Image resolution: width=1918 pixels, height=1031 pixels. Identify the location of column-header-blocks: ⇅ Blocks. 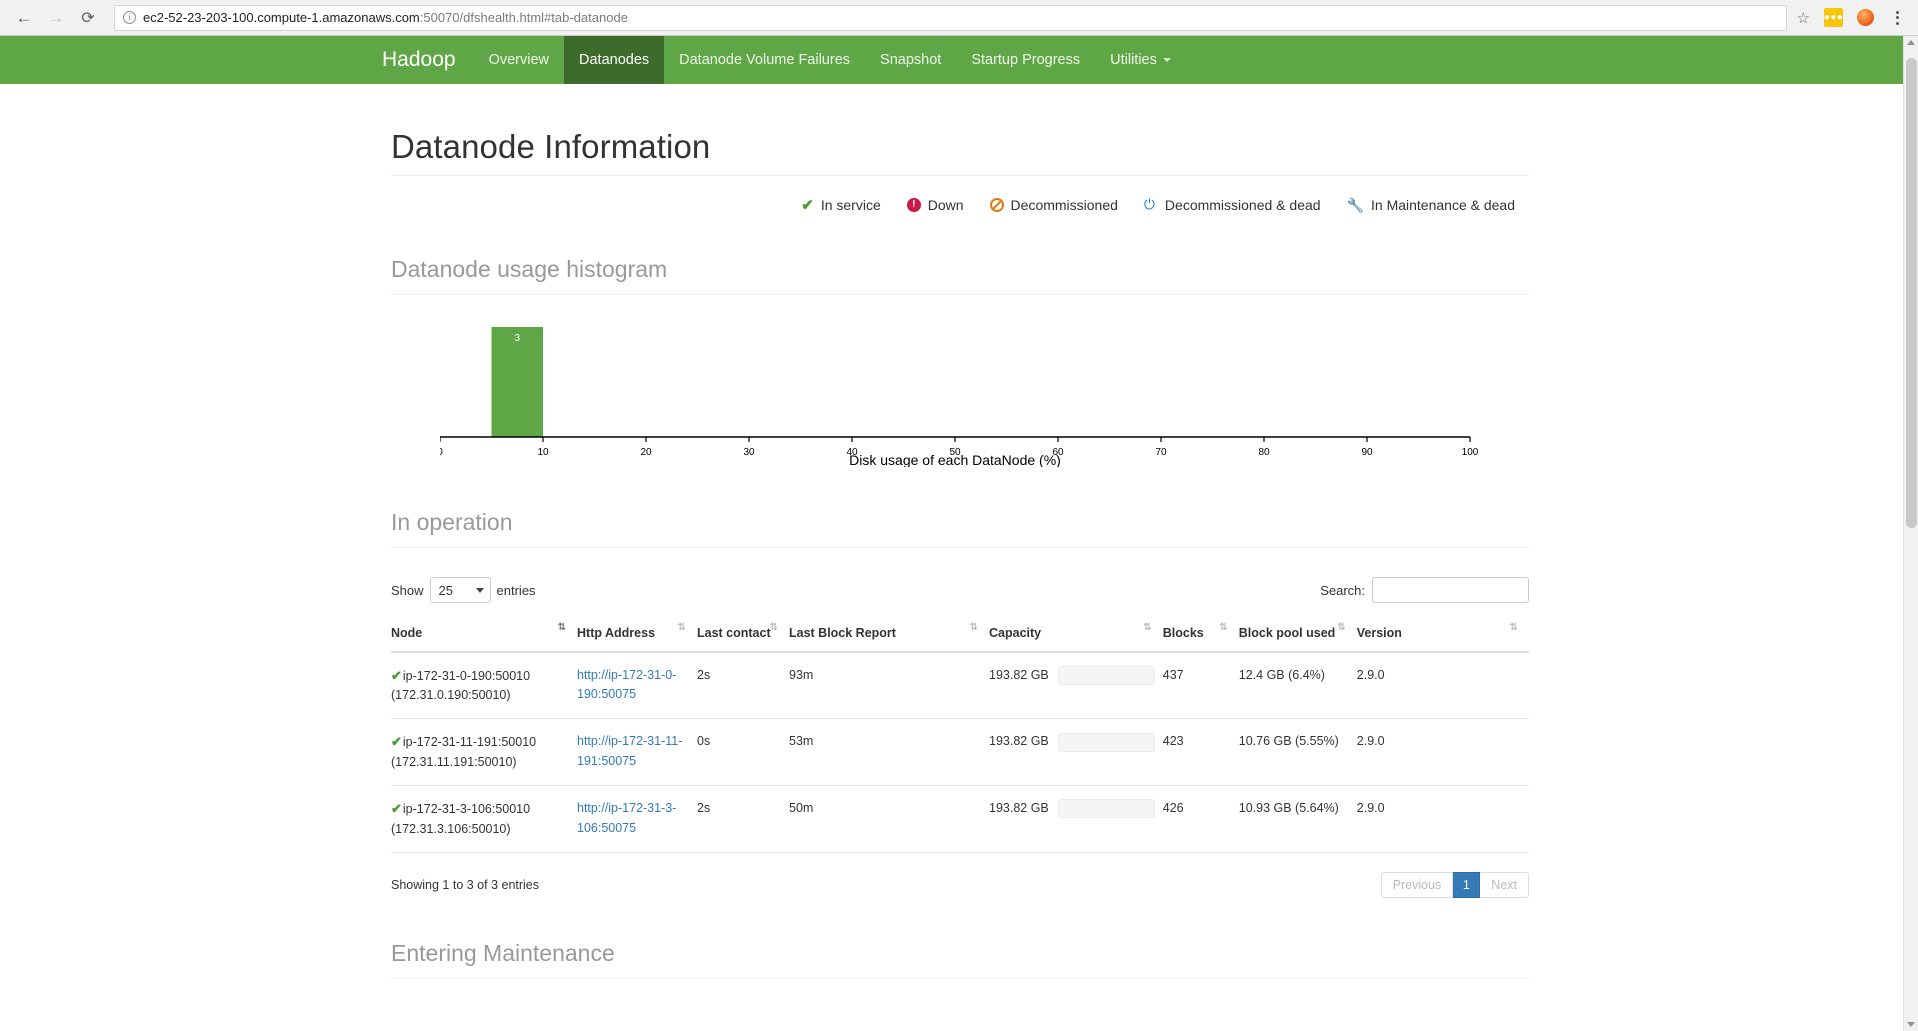
(1200, 636).